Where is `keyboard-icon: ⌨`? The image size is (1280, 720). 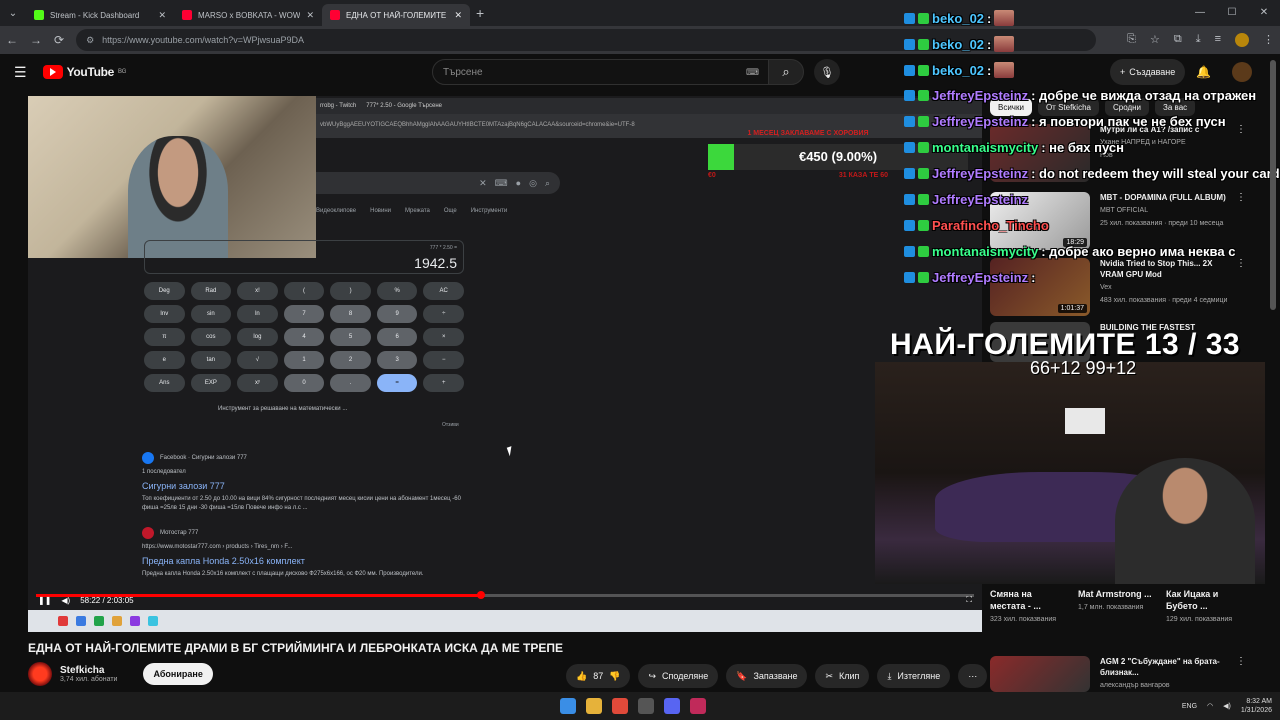
keyboard-icon: ⌨ is located at coordinates (752, 72).